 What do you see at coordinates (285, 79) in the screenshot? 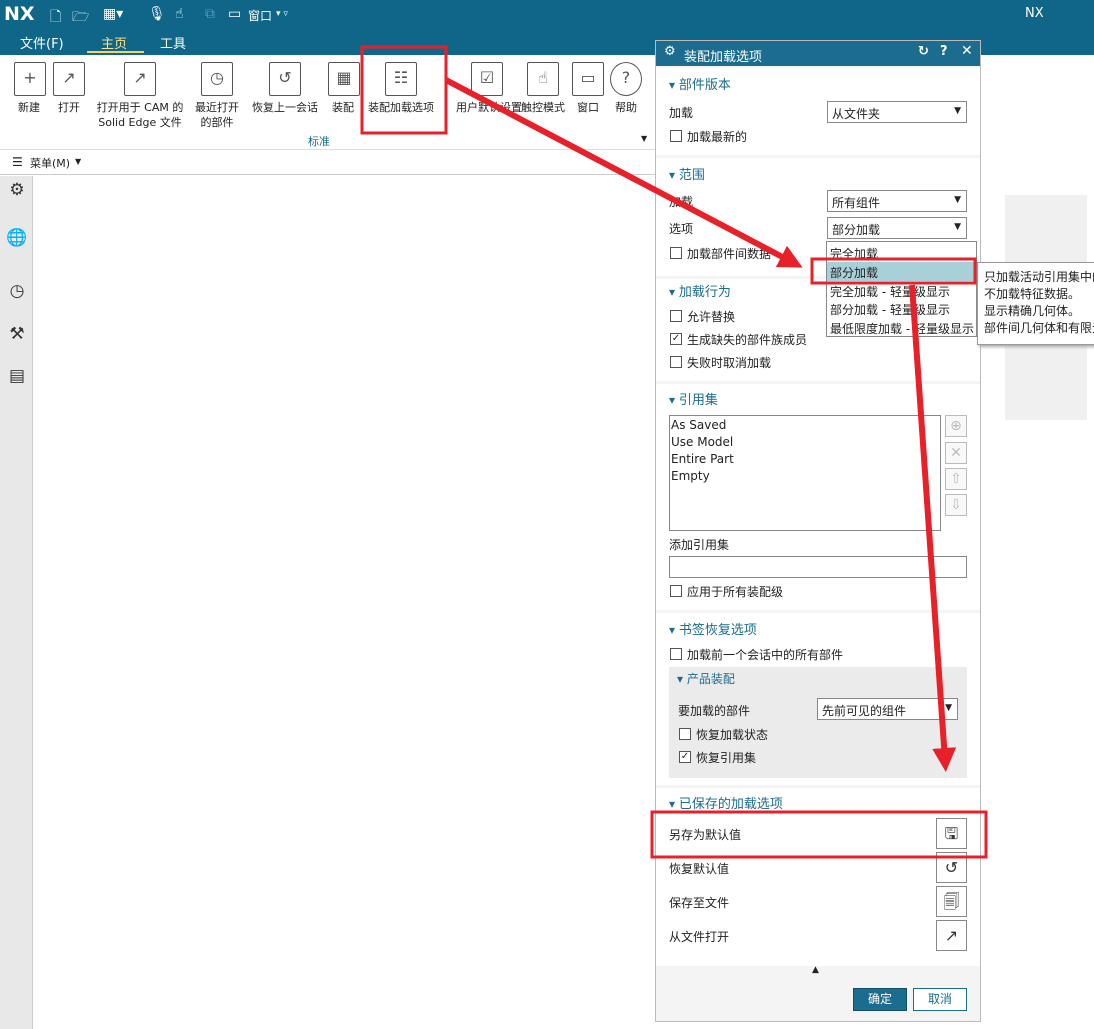
I see `restore-session-icon: ↺` at bounding box center [285, 79].